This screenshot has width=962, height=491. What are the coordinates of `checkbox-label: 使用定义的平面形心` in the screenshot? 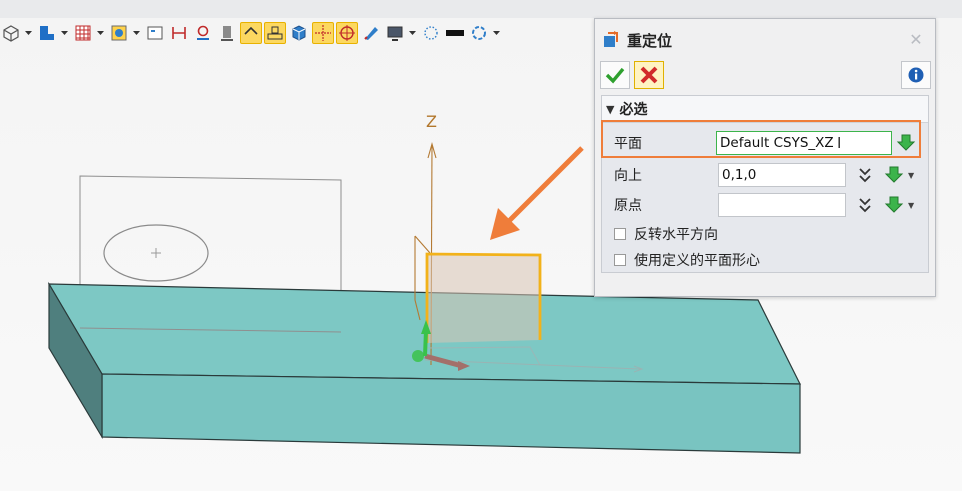 It's located at (697, 261).